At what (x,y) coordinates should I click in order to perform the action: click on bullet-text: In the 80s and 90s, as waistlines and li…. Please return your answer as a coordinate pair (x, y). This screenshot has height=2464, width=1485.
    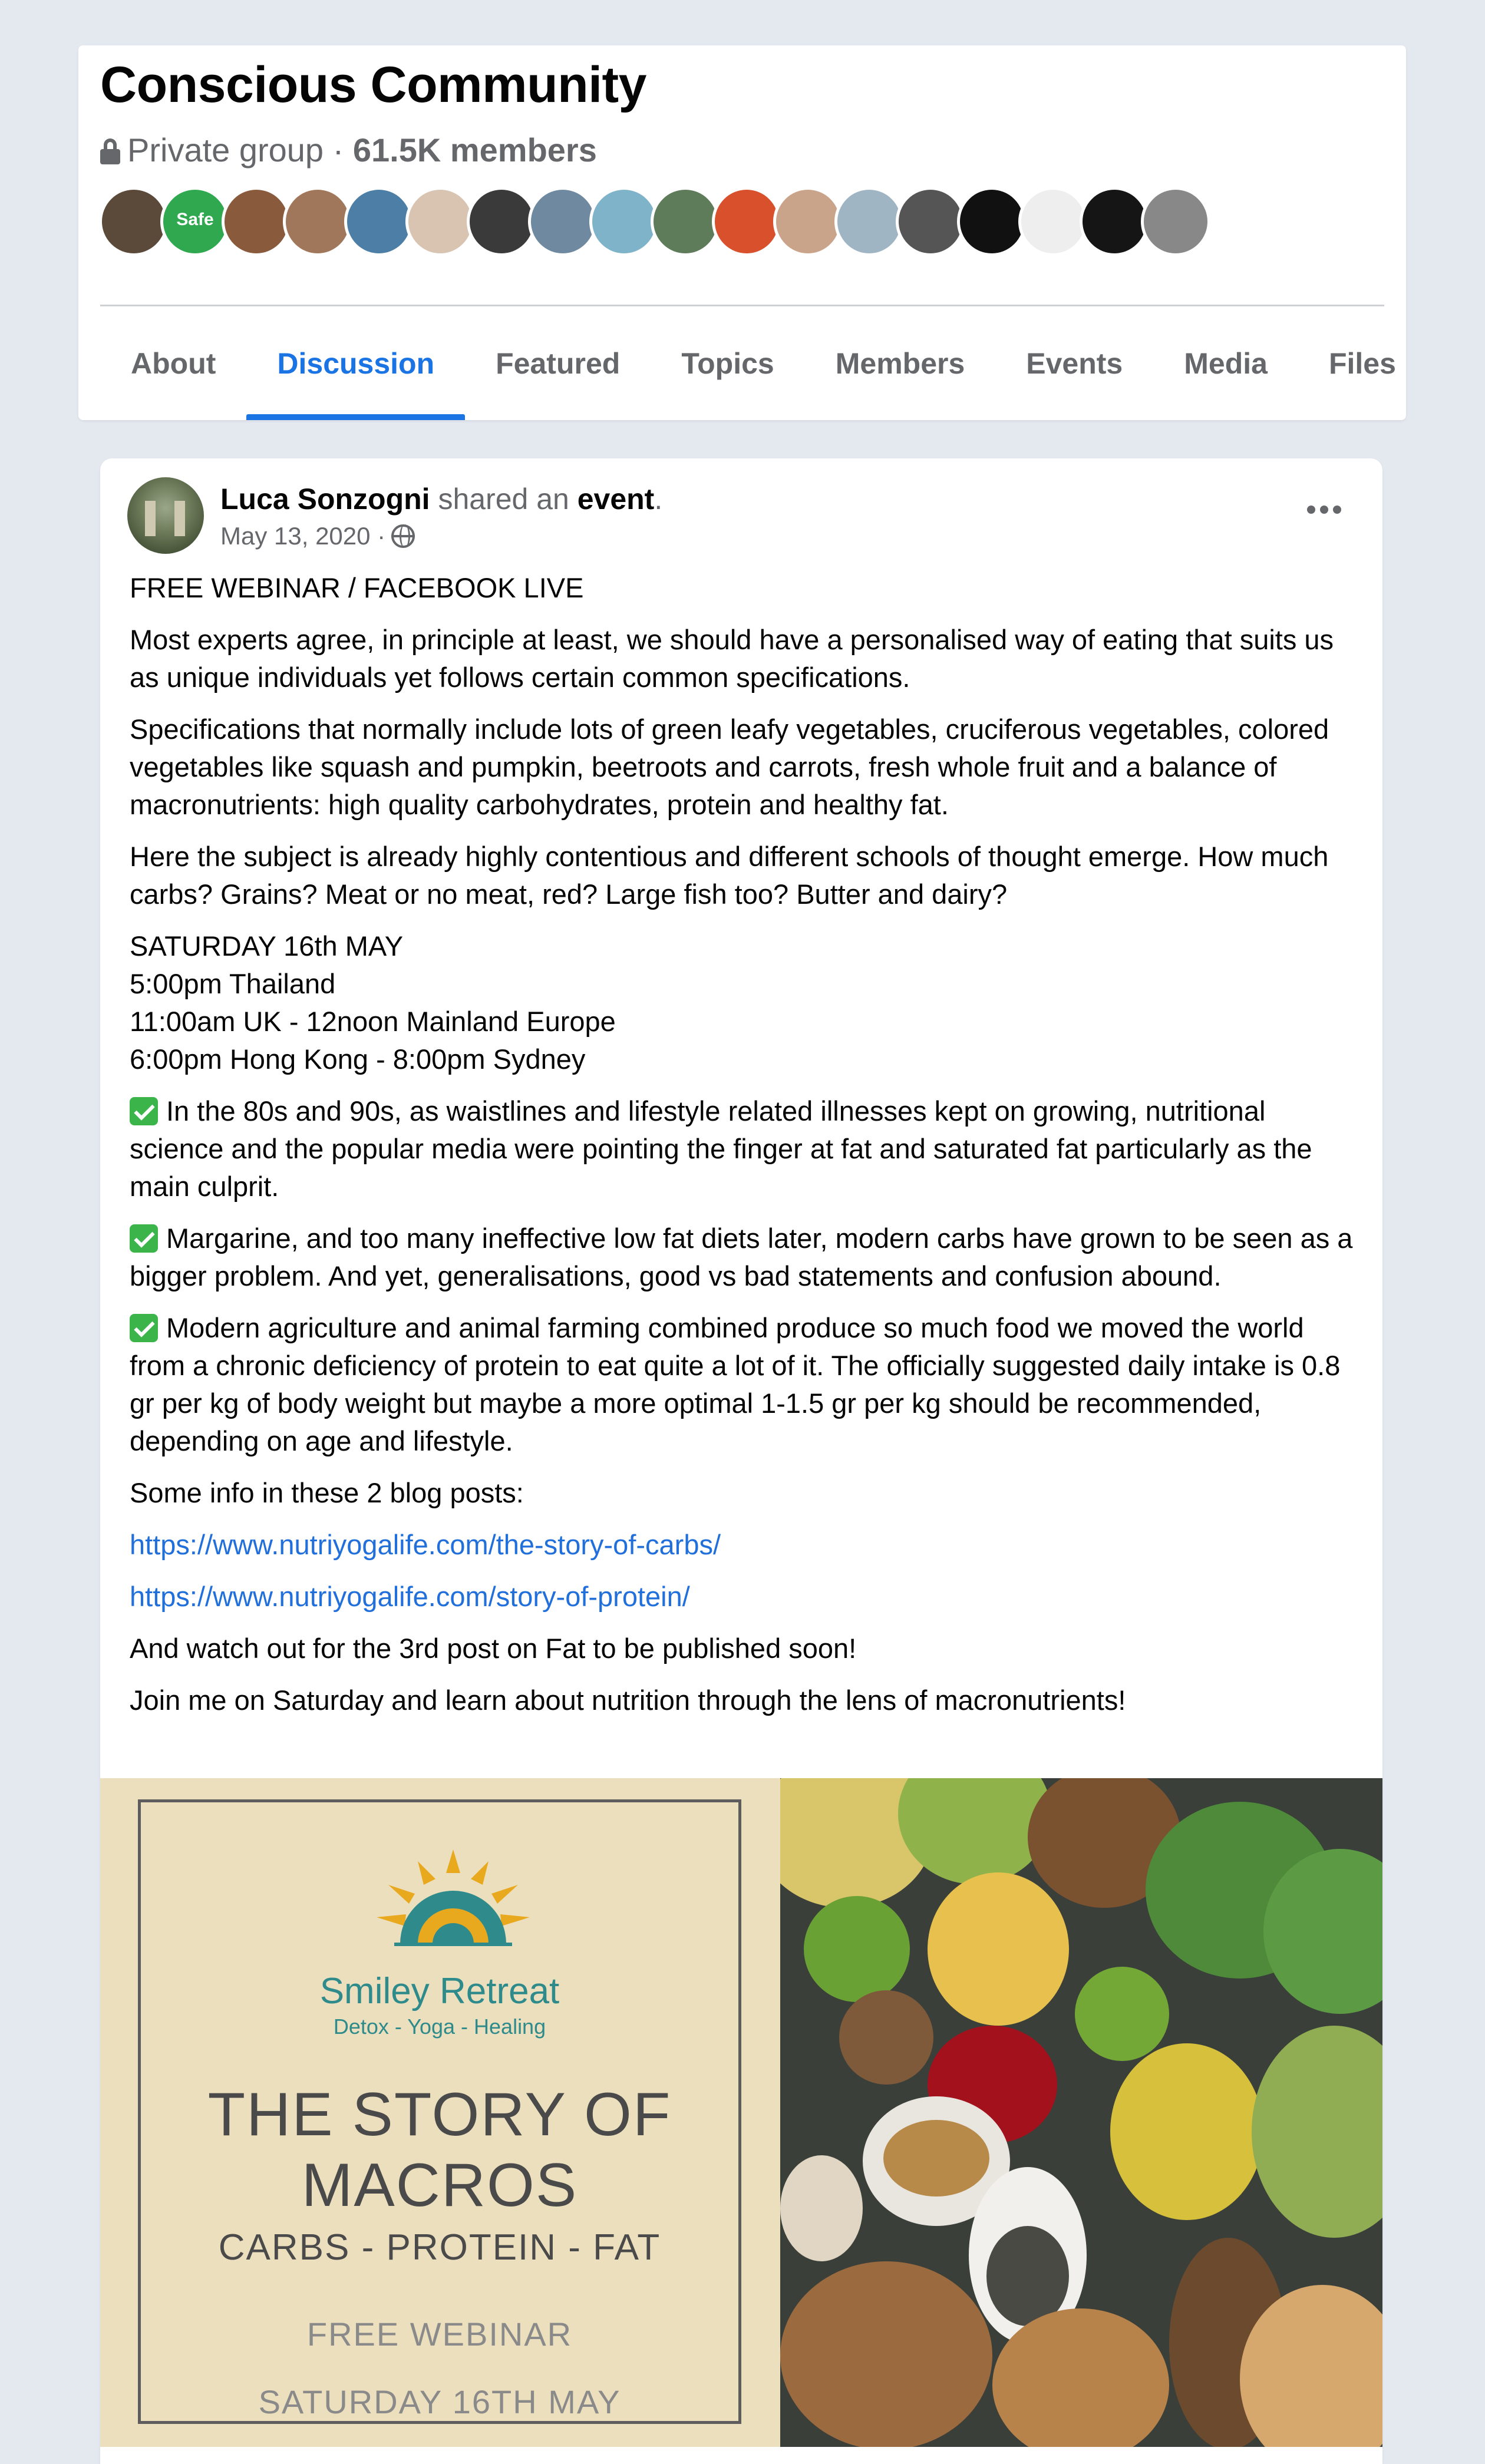
    Looking at the image, I should click on (721, 1149).